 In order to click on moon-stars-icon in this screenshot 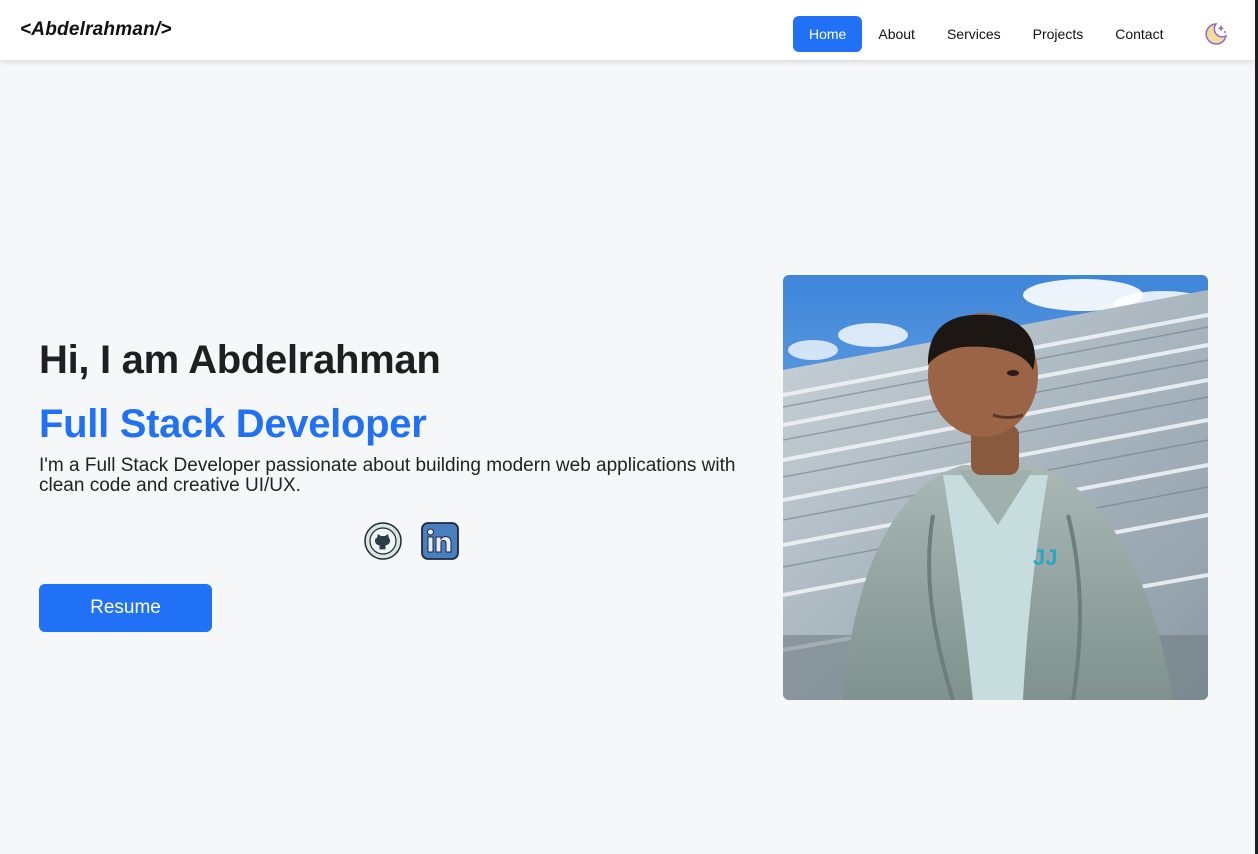, I will do `click(1216, 34)`.